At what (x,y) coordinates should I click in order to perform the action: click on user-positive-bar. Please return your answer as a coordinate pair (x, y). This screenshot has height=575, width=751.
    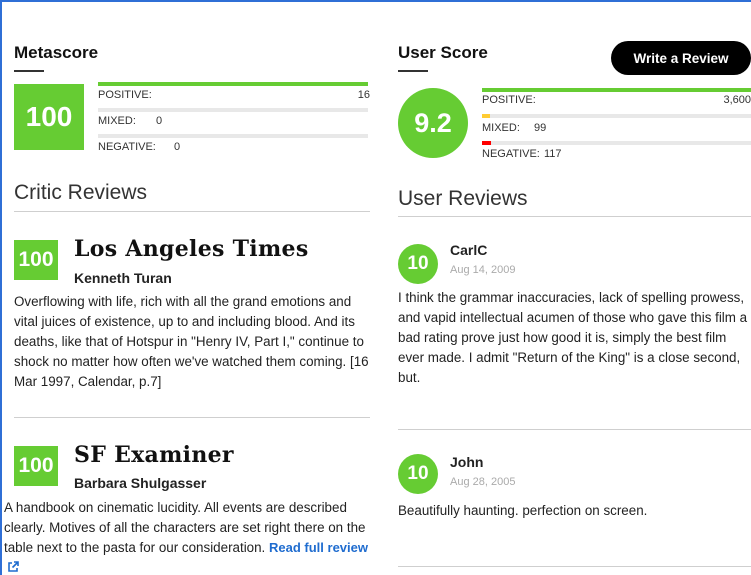
    Looking at the image, I should click on (616, 90).